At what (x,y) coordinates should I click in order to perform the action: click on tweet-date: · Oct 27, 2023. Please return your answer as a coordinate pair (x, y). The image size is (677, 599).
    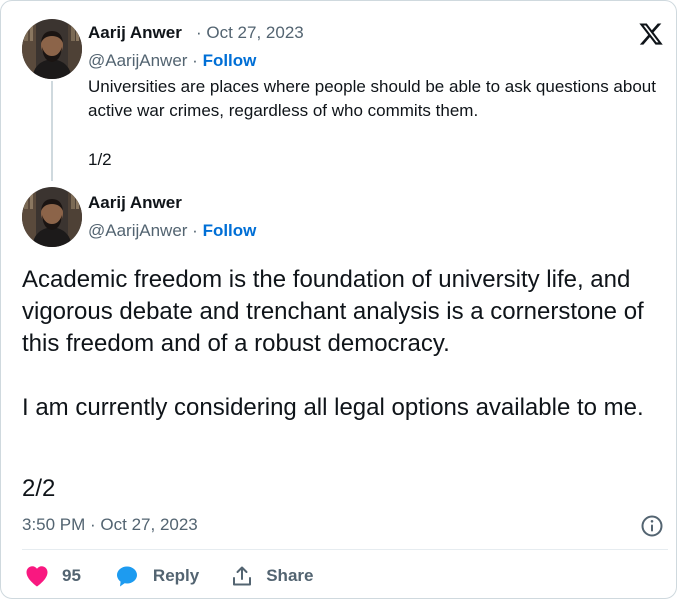
    Looking at the image, I should click on (250, 33).